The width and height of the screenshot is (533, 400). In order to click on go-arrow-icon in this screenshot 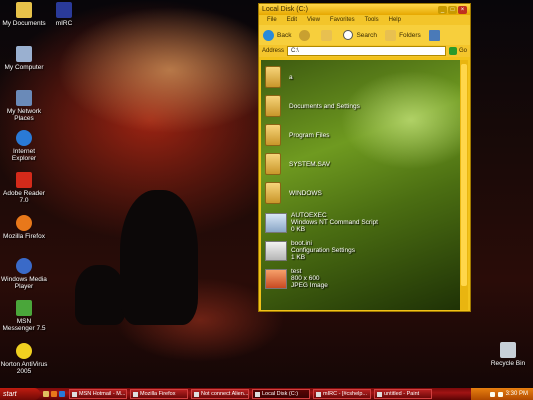, I will do `click(452, 51)`.